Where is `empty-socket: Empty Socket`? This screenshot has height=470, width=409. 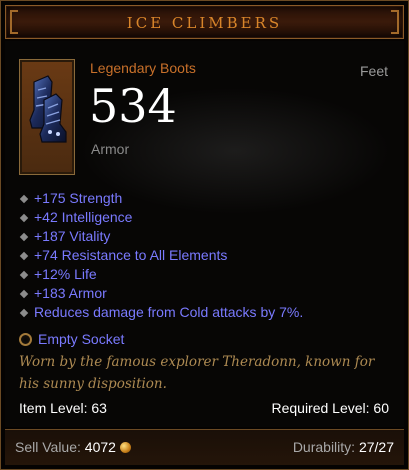
empty-socket: Empty Socket is located at coordinates (71, 339).